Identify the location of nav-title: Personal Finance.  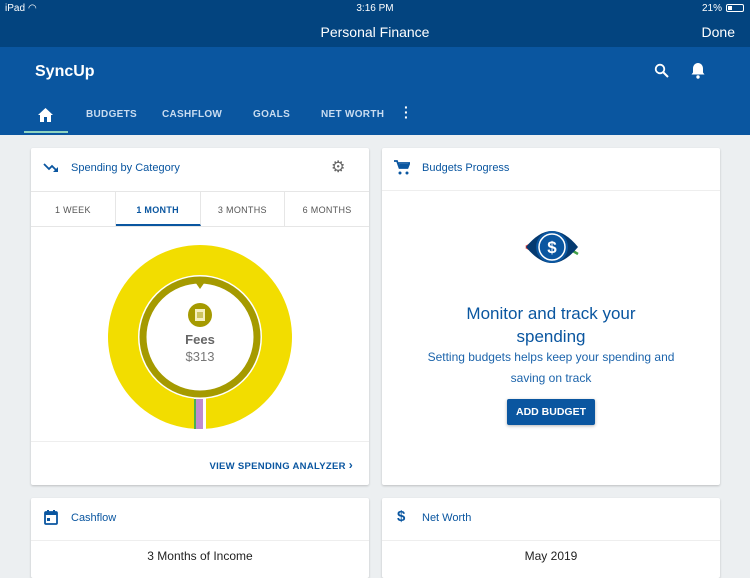
(375, 32).